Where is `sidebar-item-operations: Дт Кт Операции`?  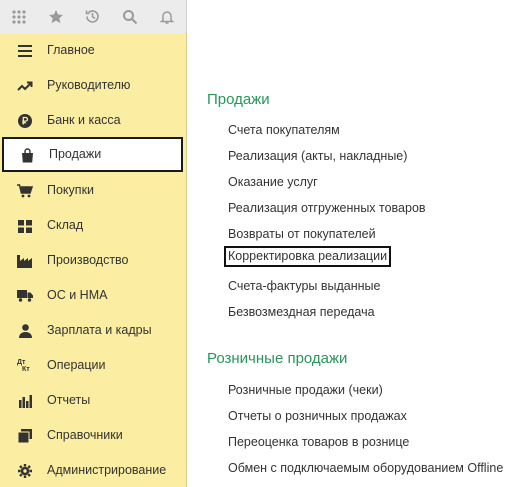 sidebar-item-operations: Дт Кт Операции is located at coordinates (93, 365).